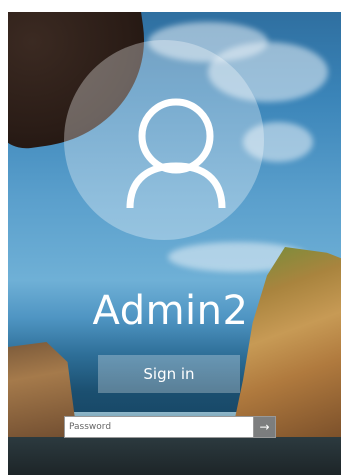 Image resolution: width=341 pixels, height=475 pixels. Describe the element at coordinates (286, 342) in the screenshot. I see `cliff-right` at that location.